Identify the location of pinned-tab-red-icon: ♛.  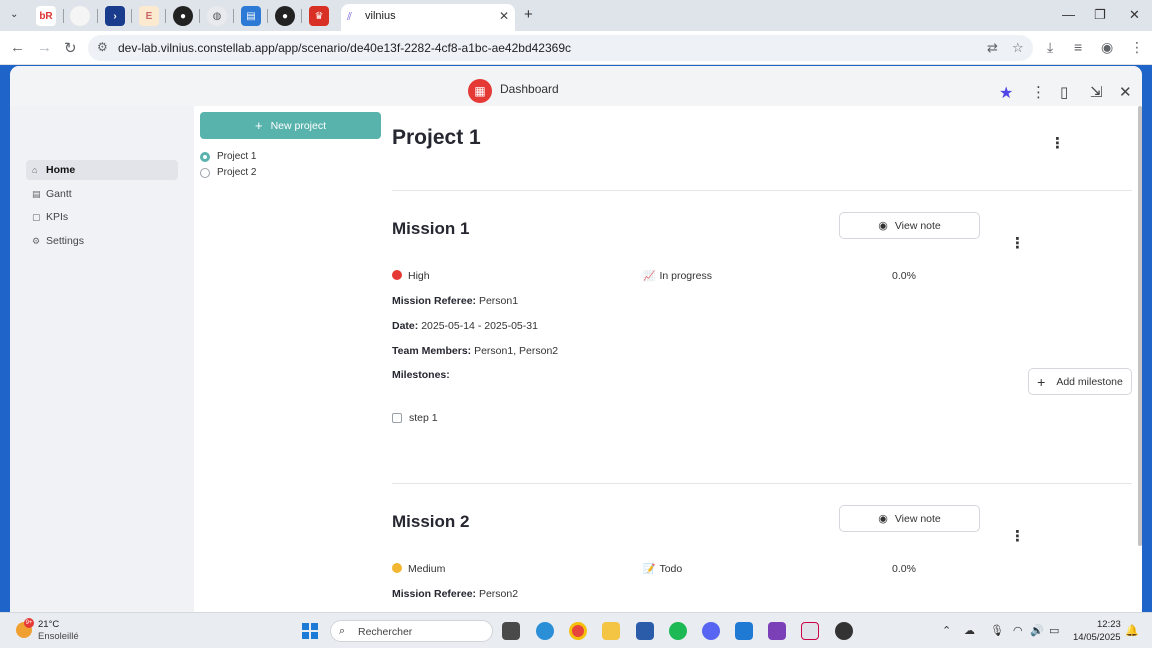
(319, 16).